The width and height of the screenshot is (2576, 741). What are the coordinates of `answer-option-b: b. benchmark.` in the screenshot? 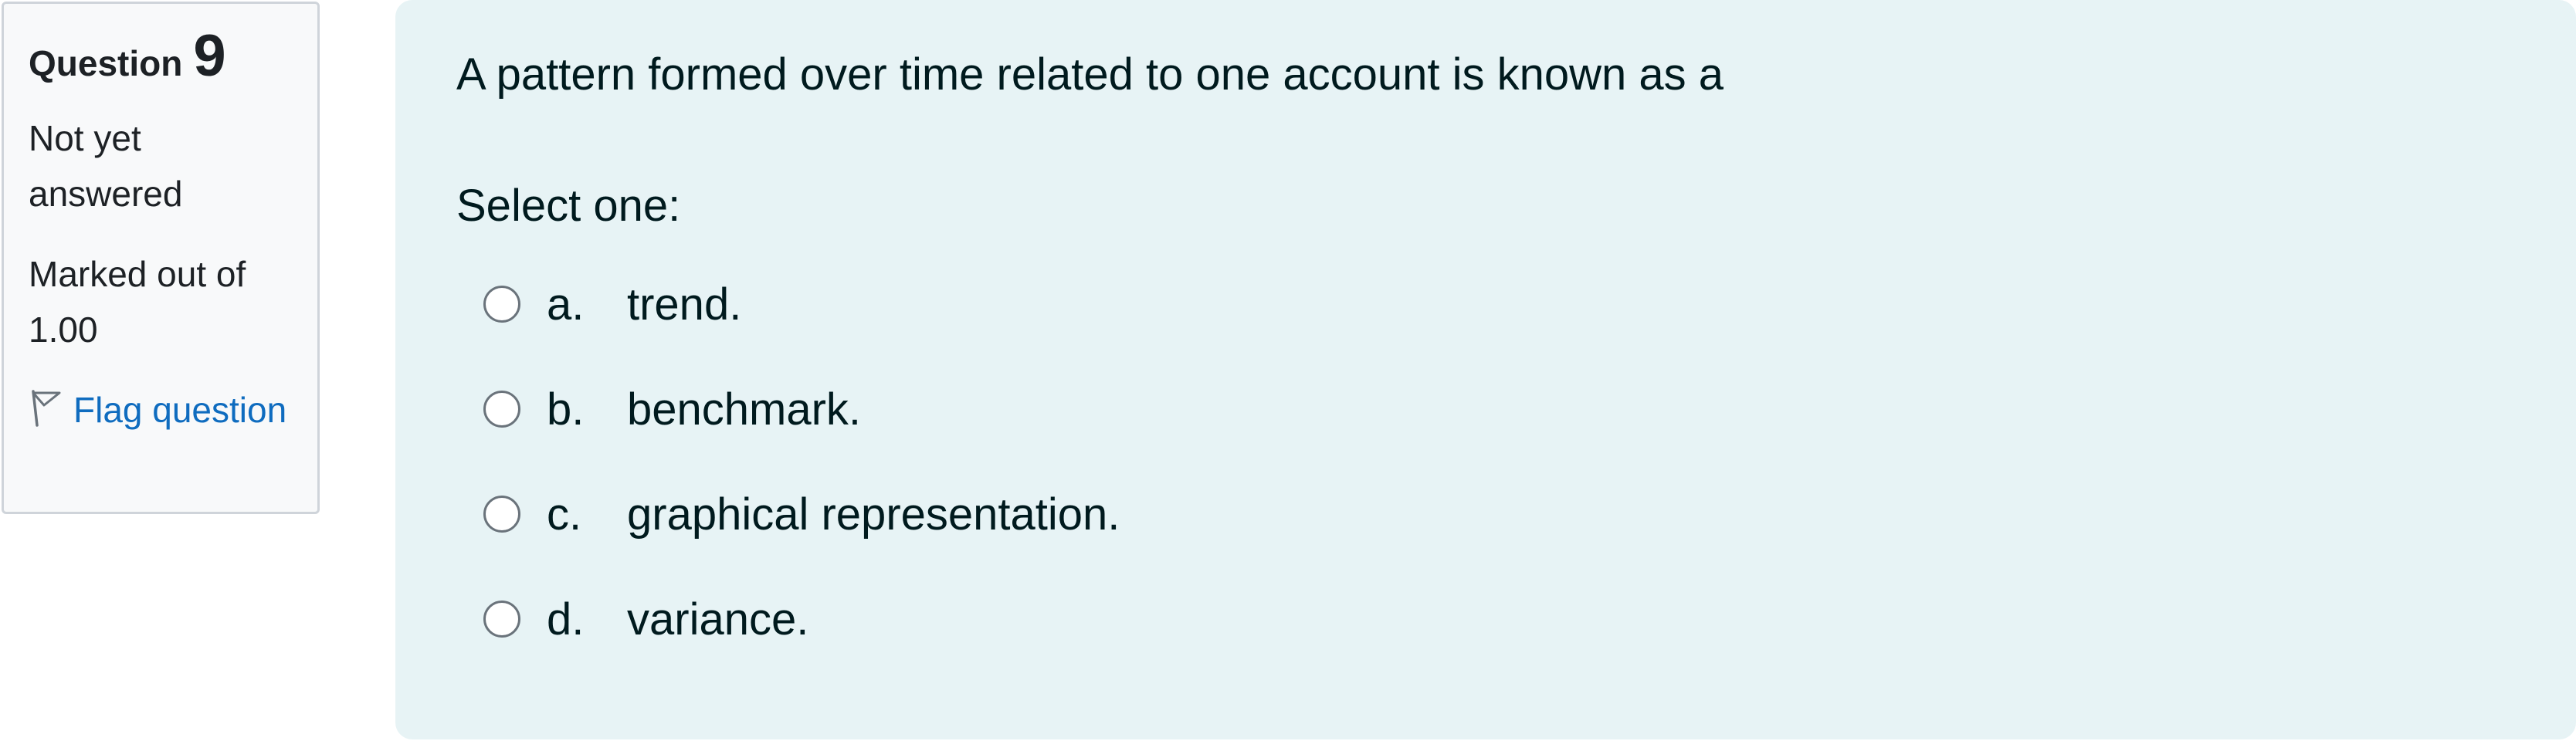 It's located at (672, 409).